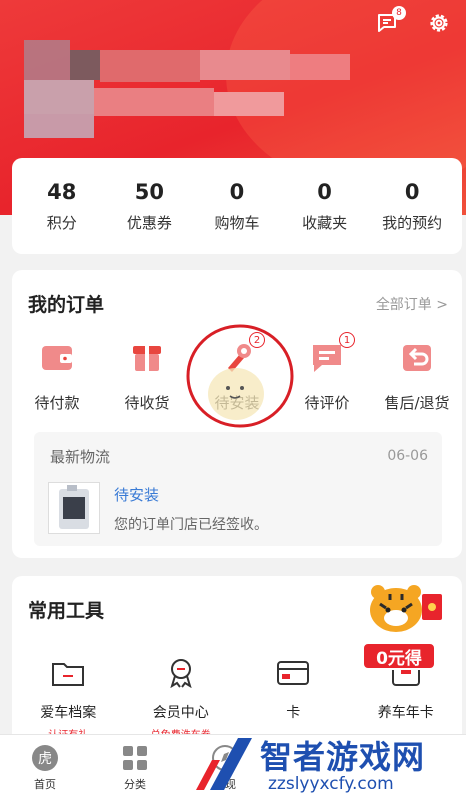 This screenshot has height=800, width=466. I want to click on message-button: 8, so click(389, 22).